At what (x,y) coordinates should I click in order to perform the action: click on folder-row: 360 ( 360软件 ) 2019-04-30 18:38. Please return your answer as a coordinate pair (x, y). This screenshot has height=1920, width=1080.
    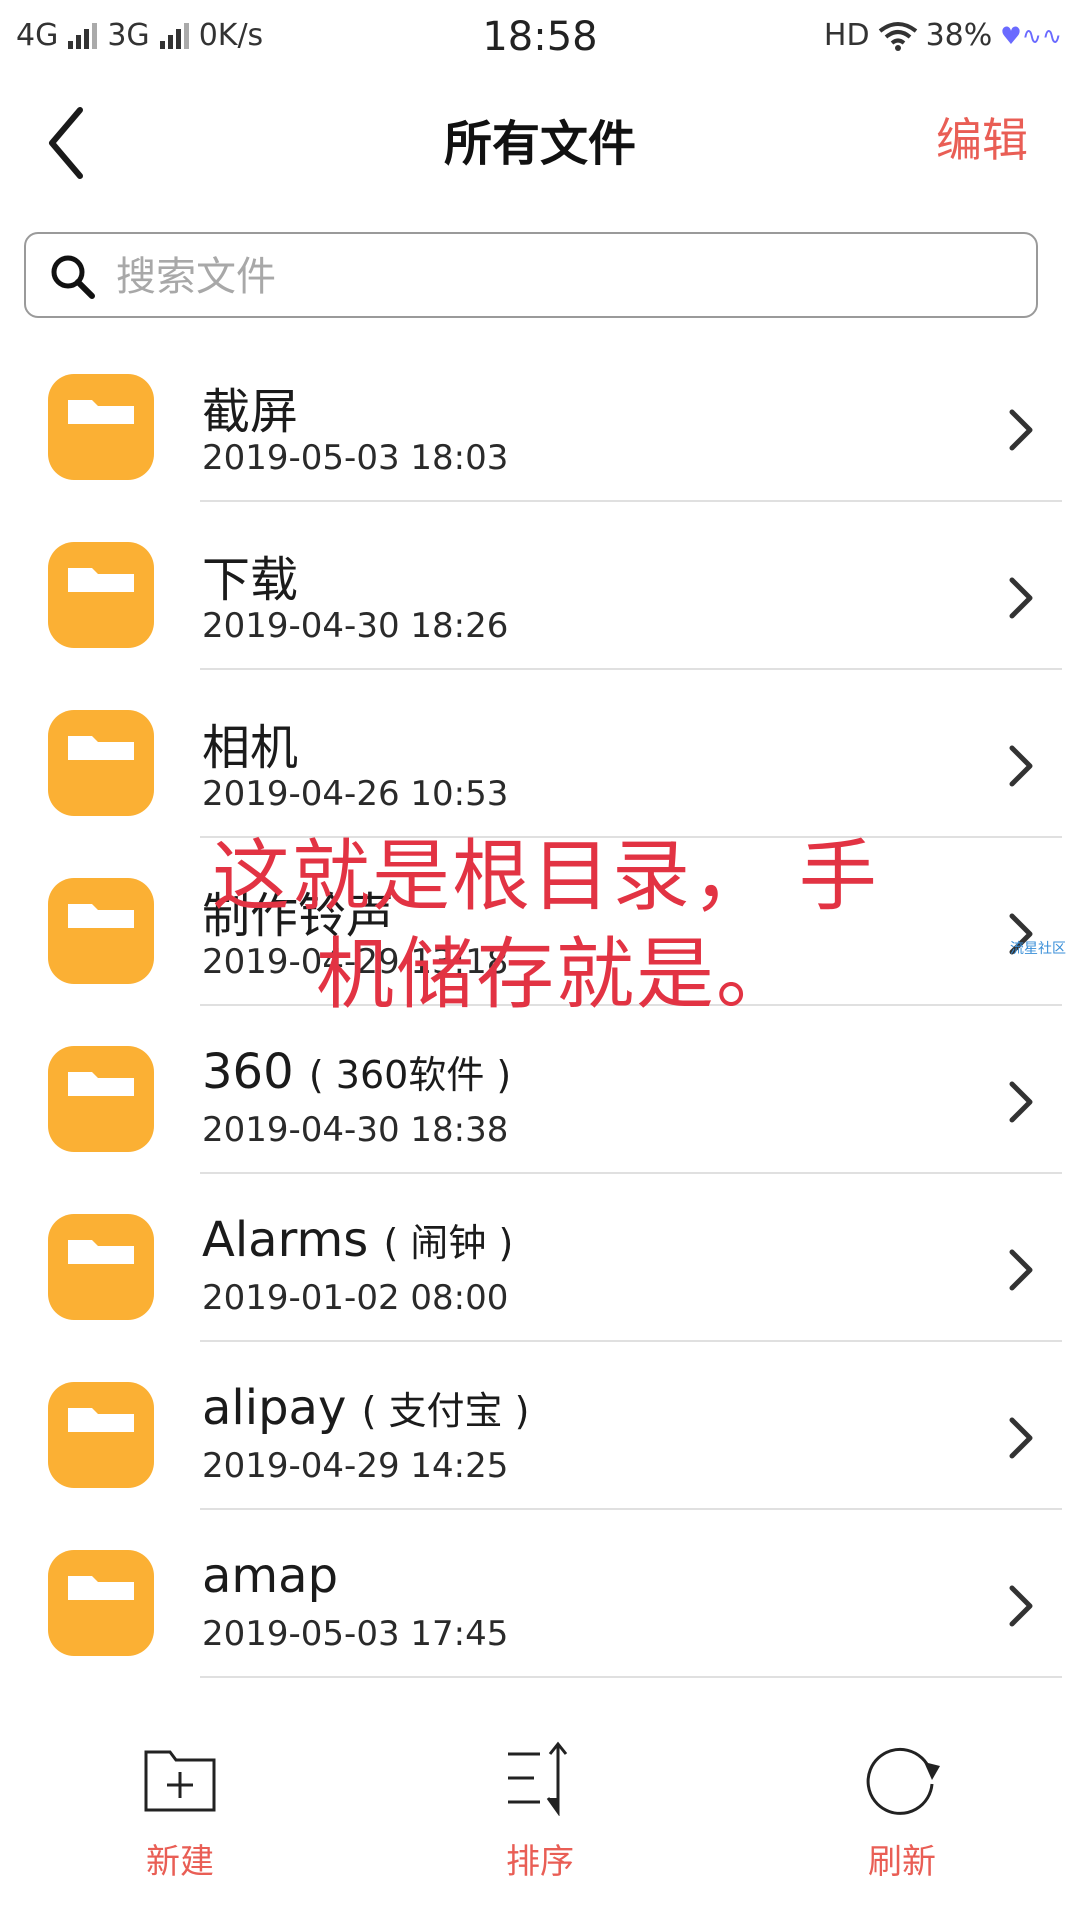
    Looking at the image, I should click on (540, 1090).